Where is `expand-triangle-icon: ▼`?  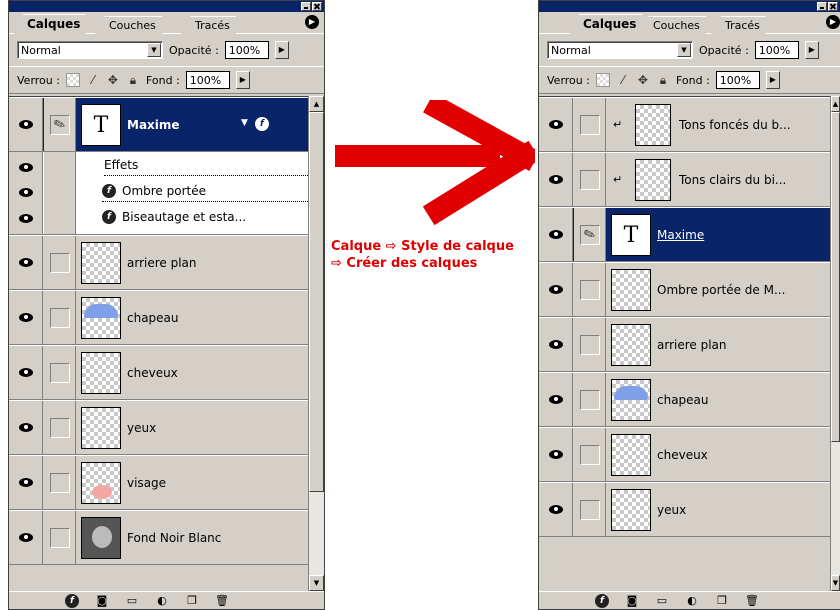 expand-triangle-icon: ▼ is located at coordinates (244, 123).